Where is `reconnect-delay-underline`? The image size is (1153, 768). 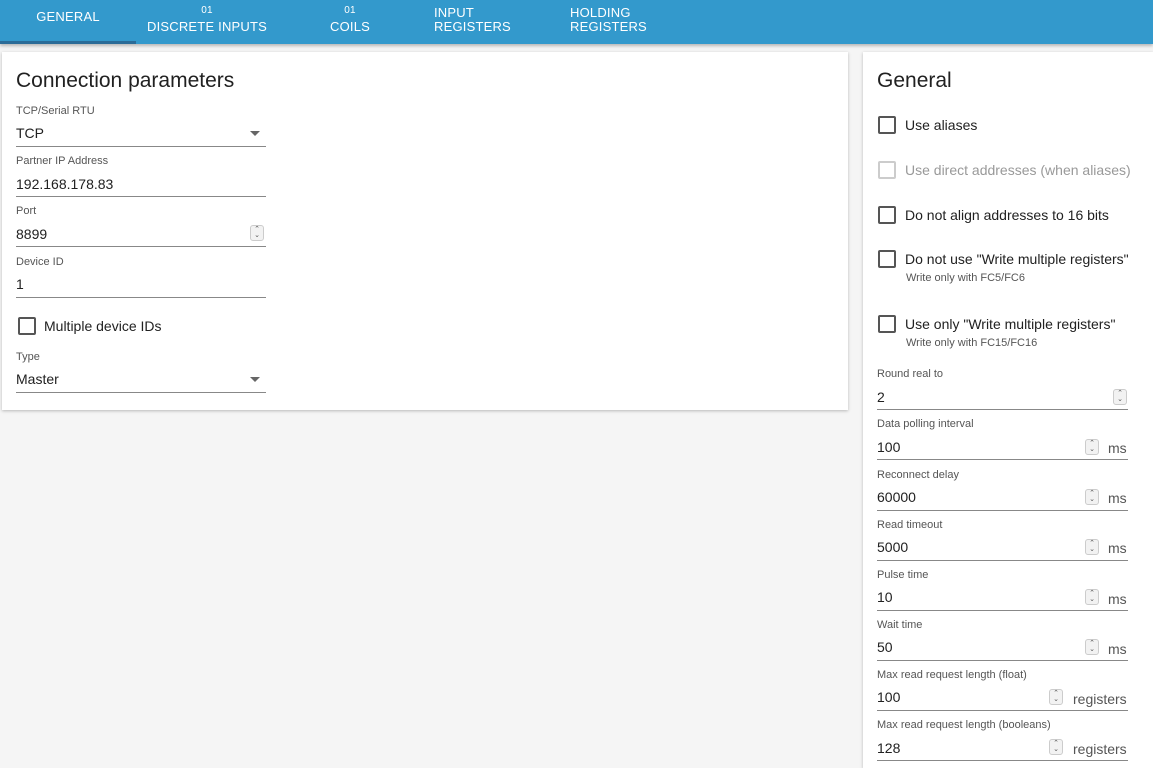 reconnect-delay-underline is located at coordinates (1002, 510).